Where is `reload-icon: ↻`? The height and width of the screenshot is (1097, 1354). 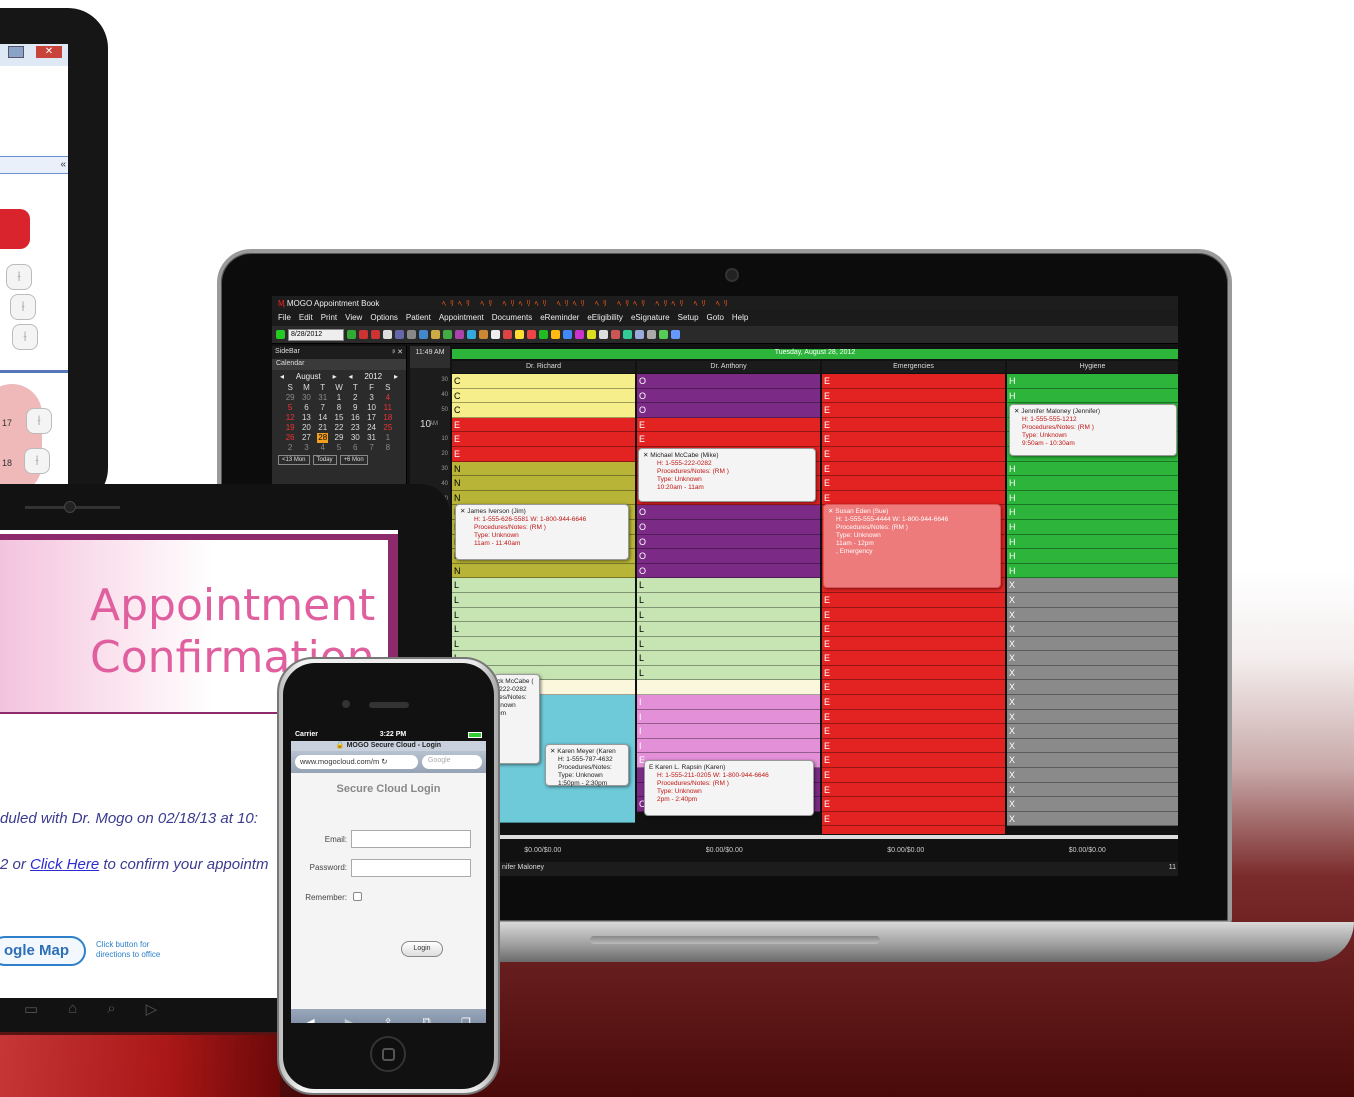
reload-icon: ↻ is located at coordinates (384, 761).